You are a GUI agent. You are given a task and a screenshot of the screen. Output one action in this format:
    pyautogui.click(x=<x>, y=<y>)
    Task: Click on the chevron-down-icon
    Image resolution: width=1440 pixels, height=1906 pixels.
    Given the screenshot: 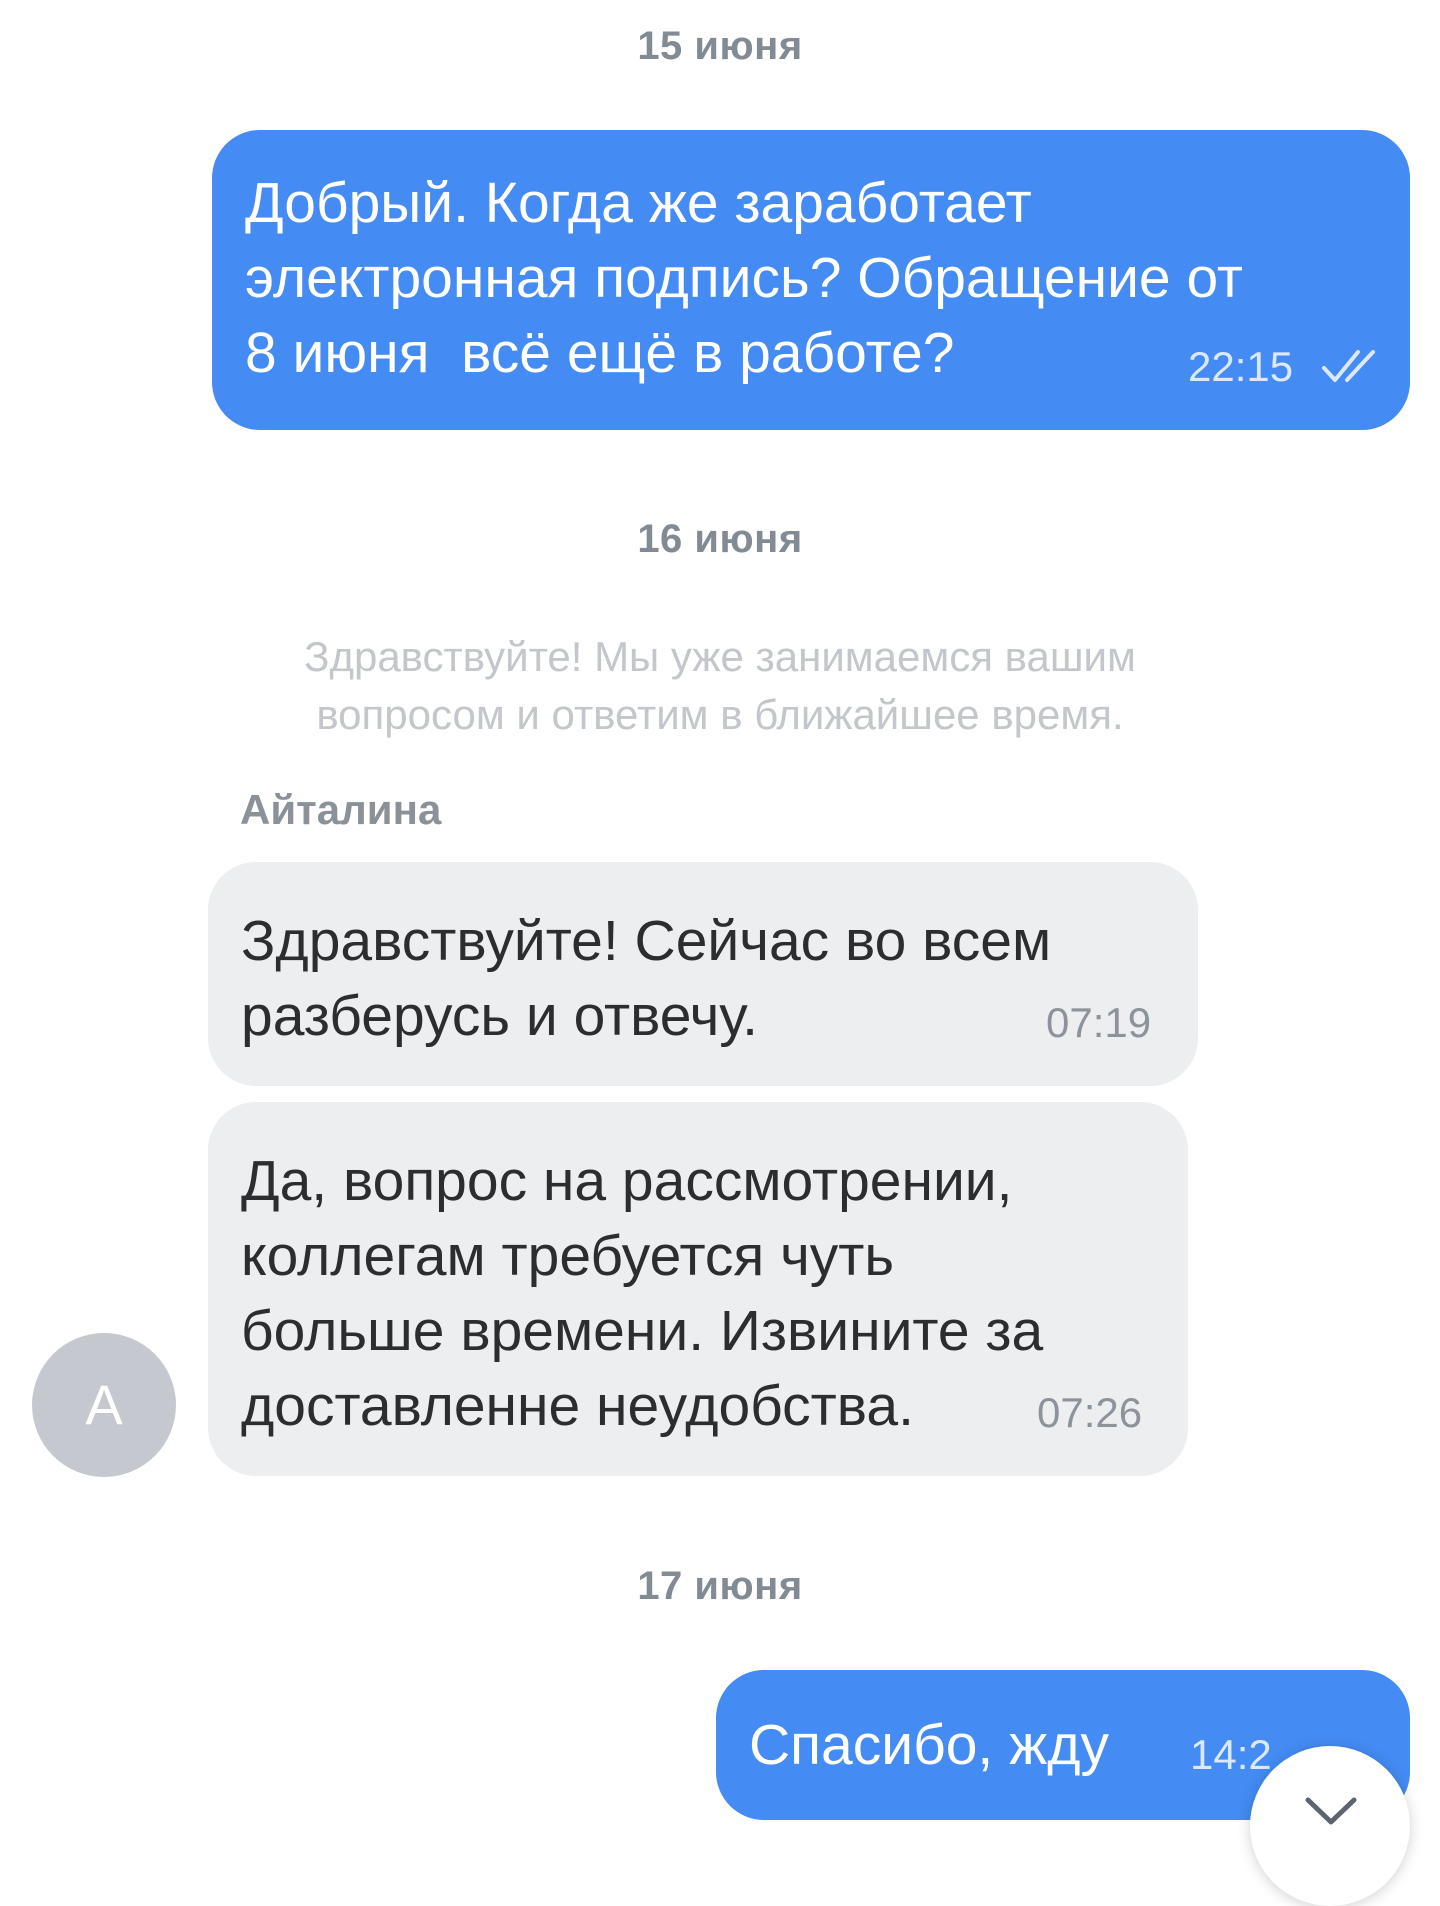 What is the action you would take?
    pyautogui.click(x=1331, y=1811)
    